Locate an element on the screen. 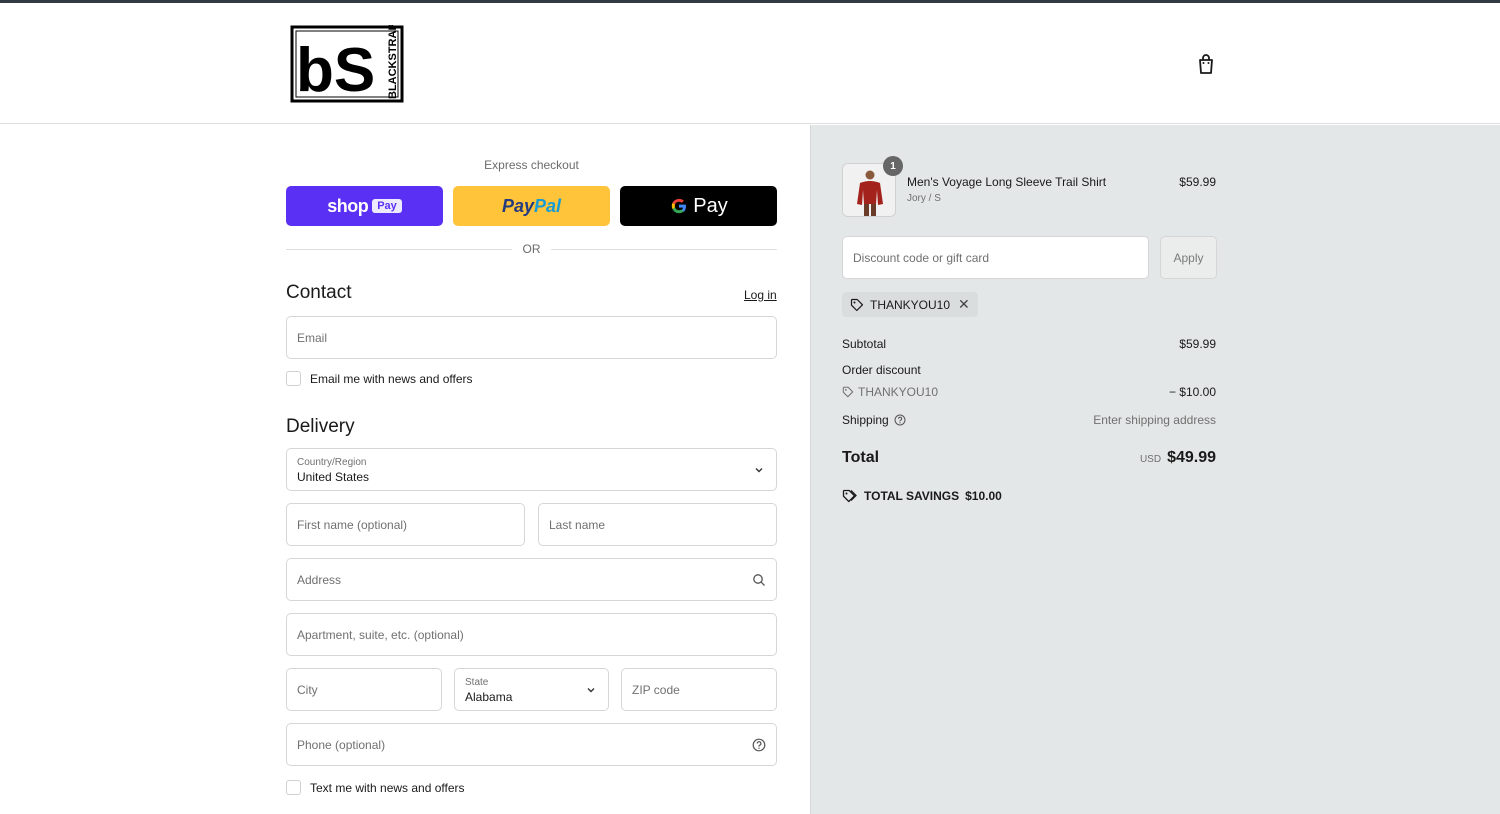  last-name-placeholder: Last name is located at coordinates (577, 524).